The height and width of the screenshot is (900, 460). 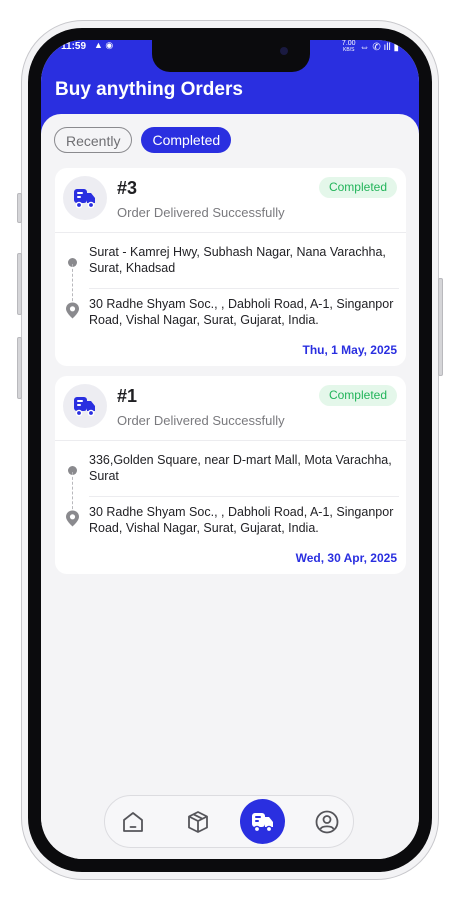 I want to click on network-speed-unit: KB/S, so click(x=349, y=50).